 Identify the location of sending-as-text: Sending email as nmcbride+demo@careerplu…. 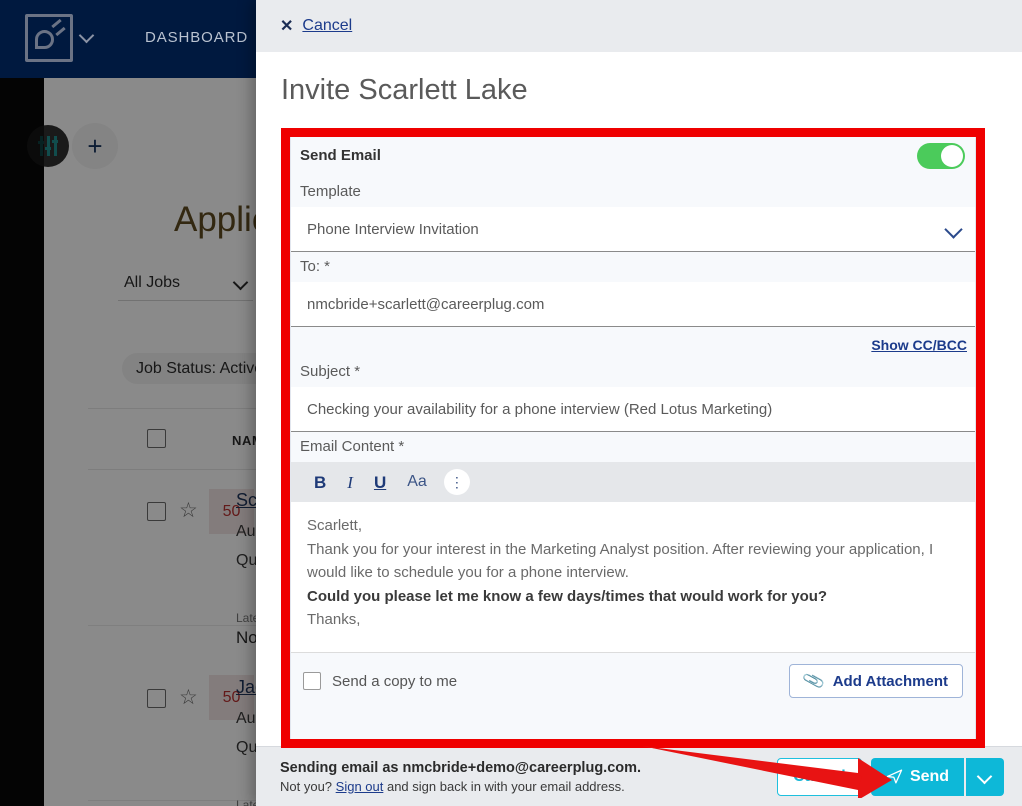
(461, 767).